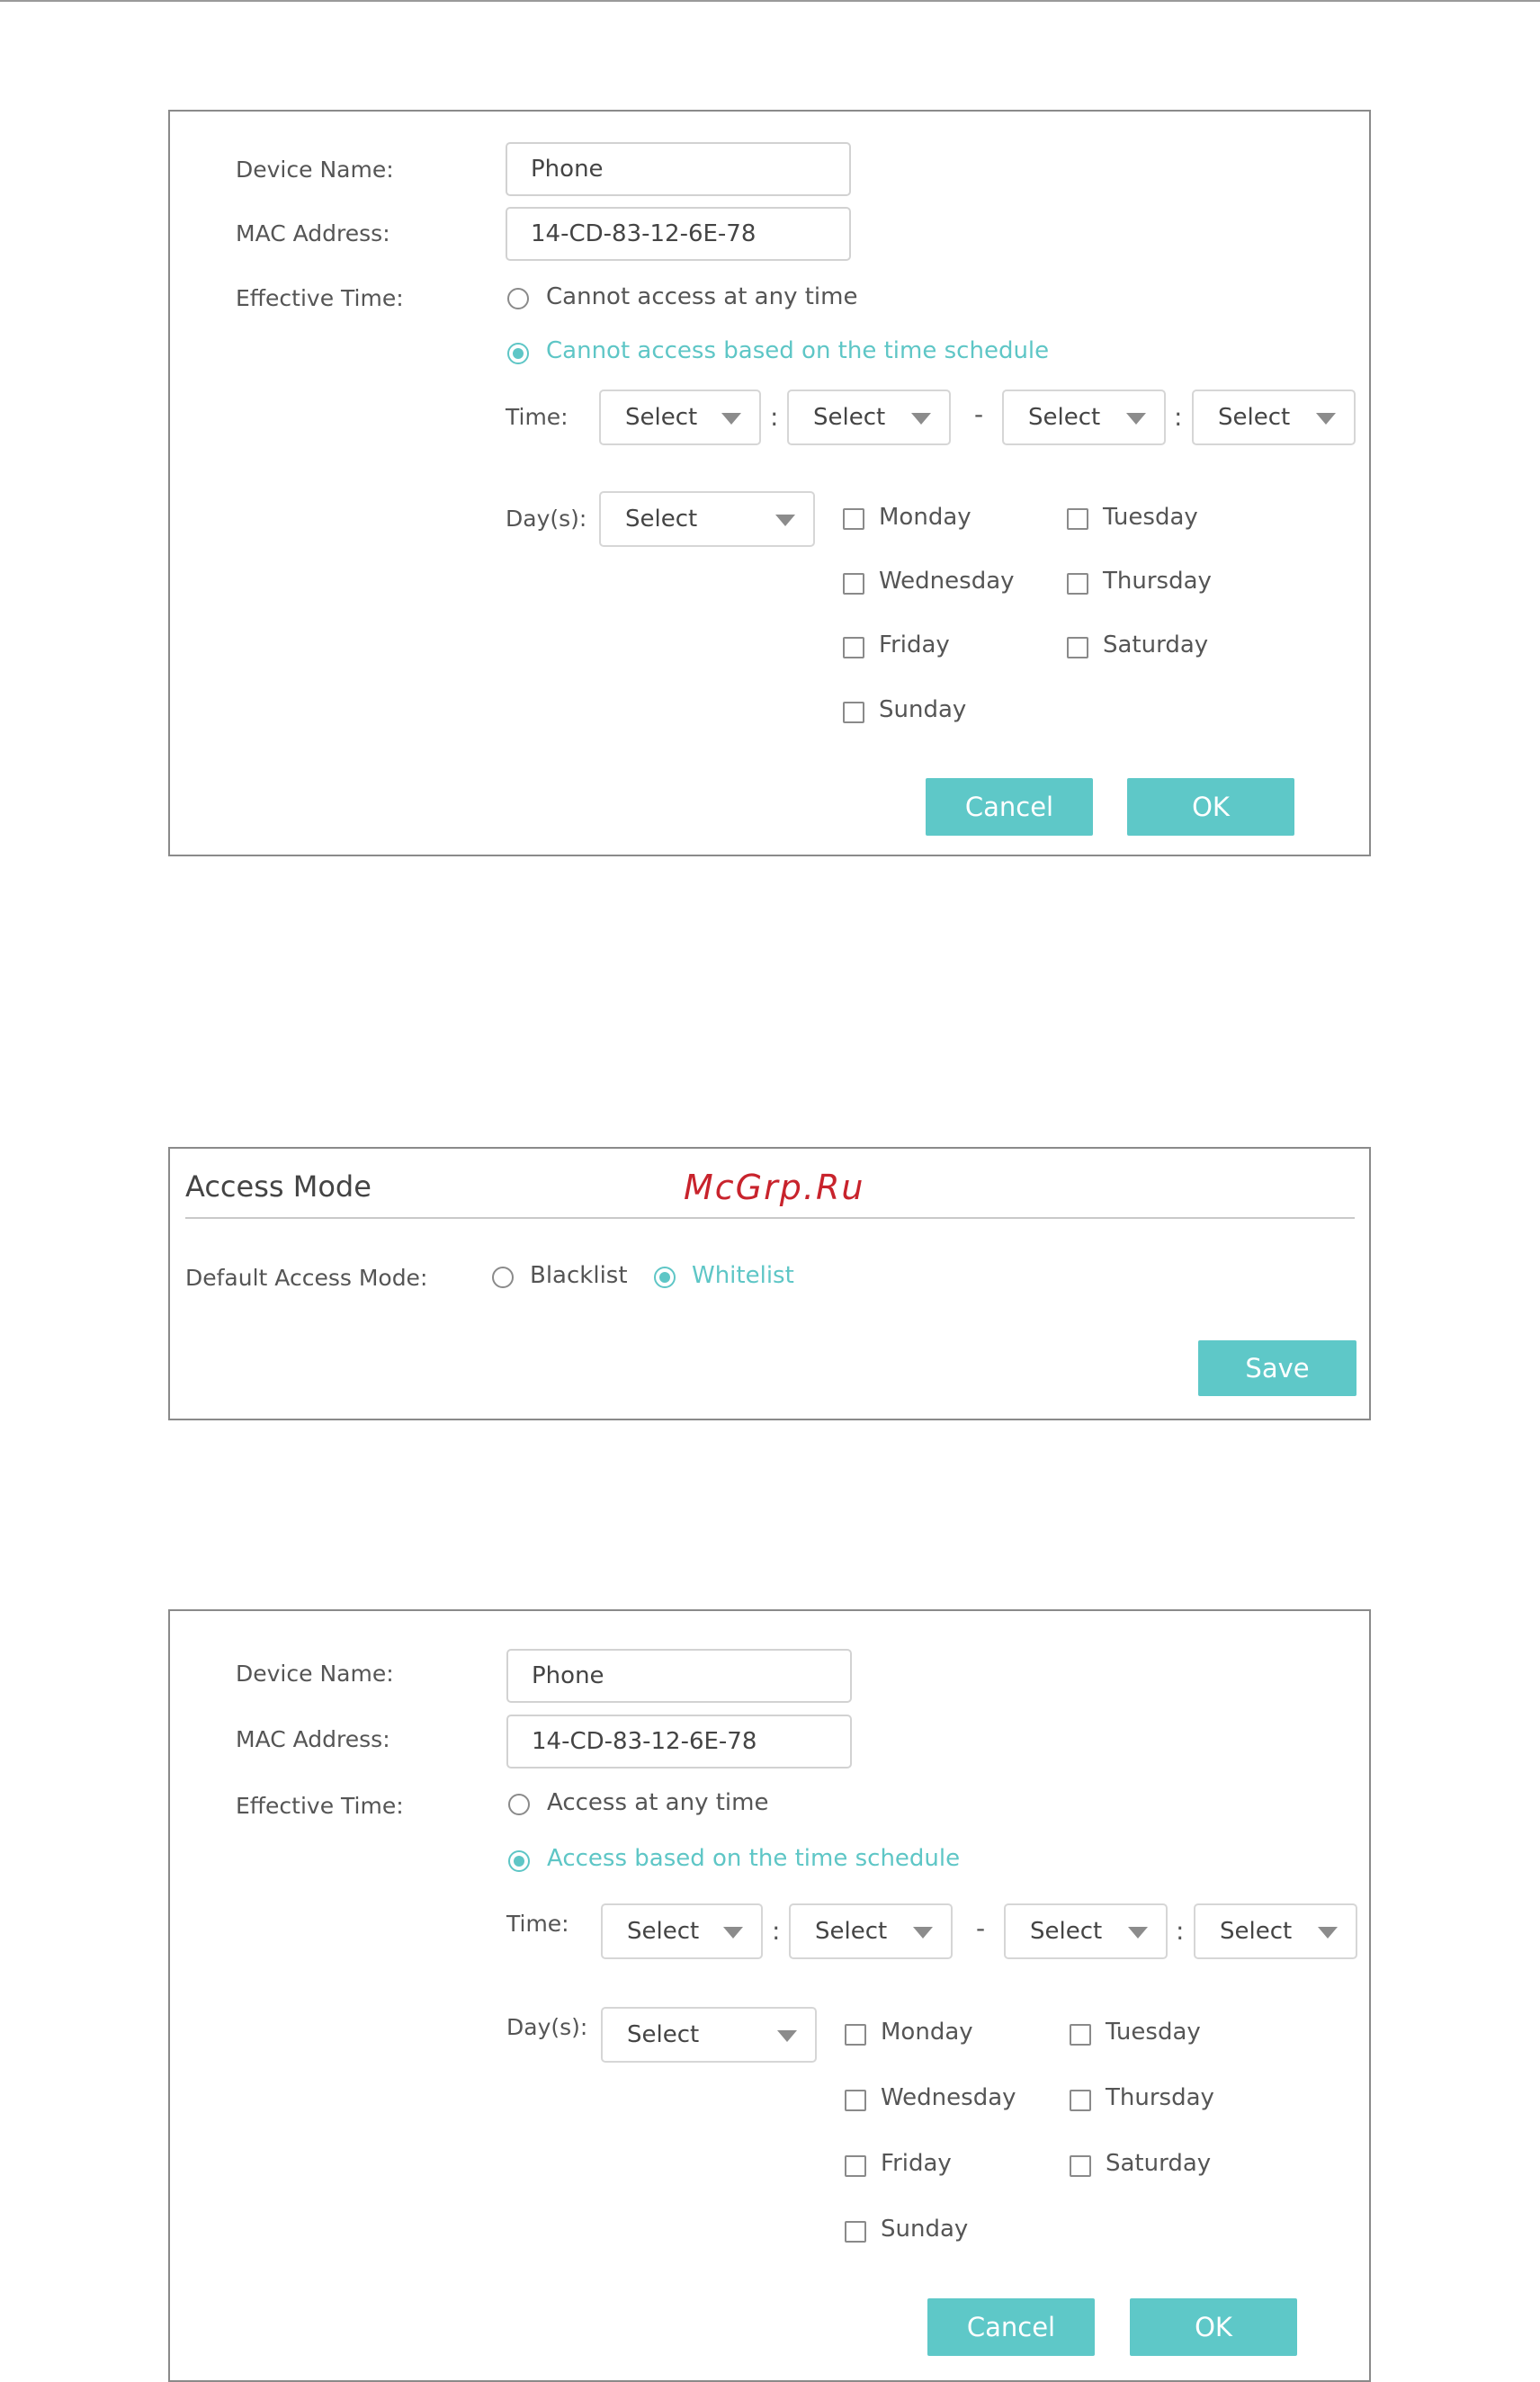 This screenshot has height=2382, width=1540. I want to click on radio-cannot-access-any-time, so click(518, 298).